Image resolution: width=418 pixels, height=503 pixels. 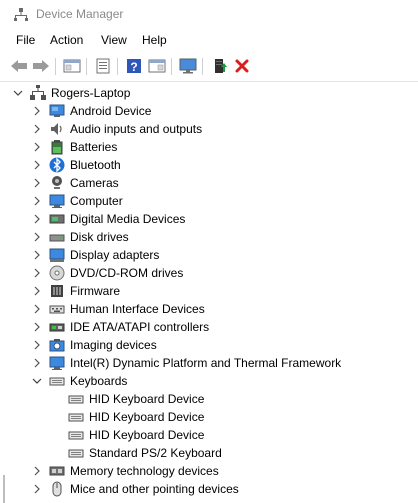 I want to click on tree-category-display-adapters: Display adapters, so click(x=209, y=255).